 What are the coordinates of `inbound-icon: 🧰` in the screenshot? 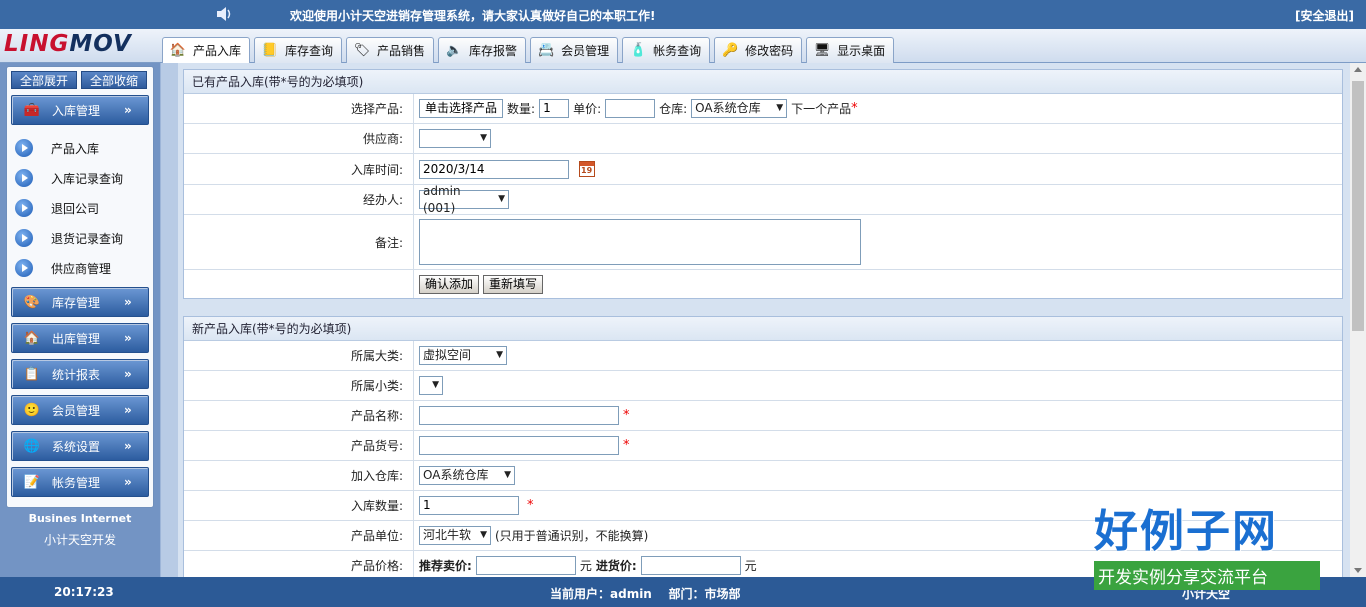 It's located at (32, 110).